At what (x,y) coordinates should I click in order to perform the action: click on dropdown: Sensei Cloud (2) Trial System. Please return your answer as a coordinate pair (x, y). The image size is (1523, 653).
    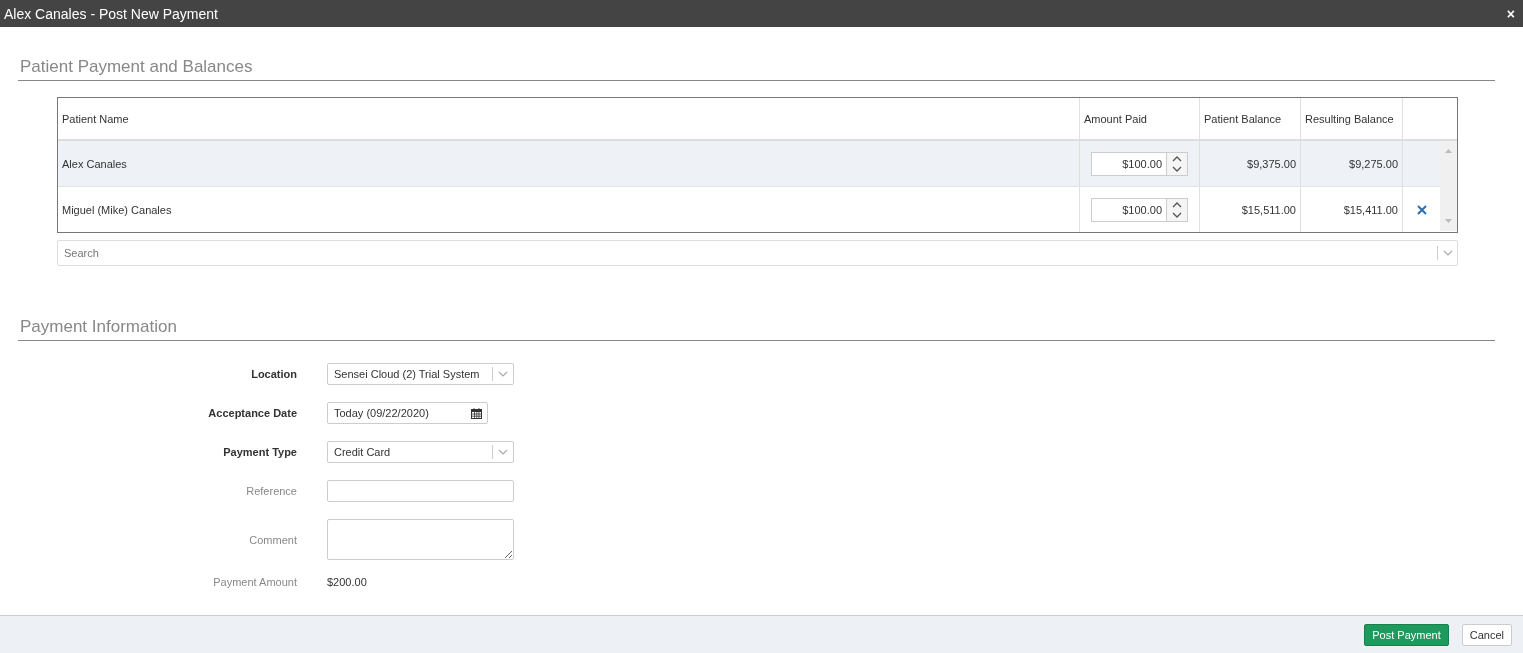
    Looking at the image, I should click on (420, 374).